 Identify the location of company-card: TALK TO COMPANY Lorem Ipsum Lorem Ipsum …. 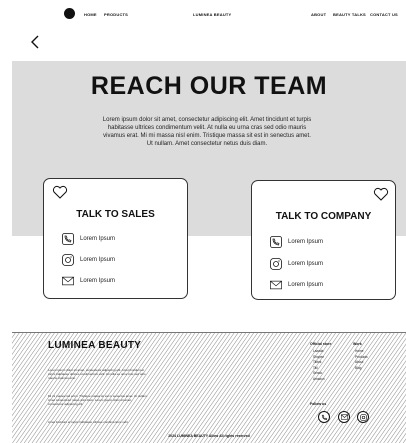
(323, 240).